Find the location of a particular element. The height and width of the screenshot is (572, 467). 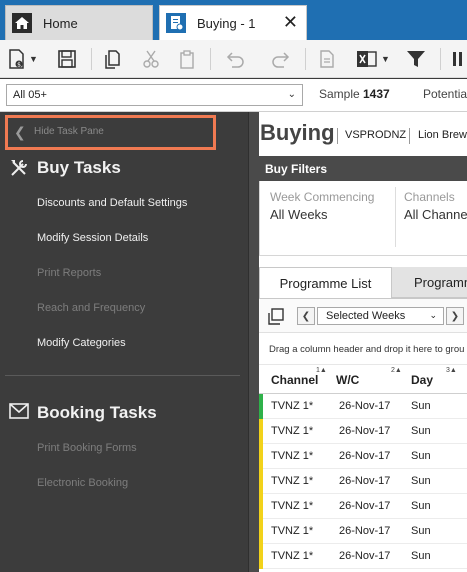

home-icon is located at coordinates (22, 23).